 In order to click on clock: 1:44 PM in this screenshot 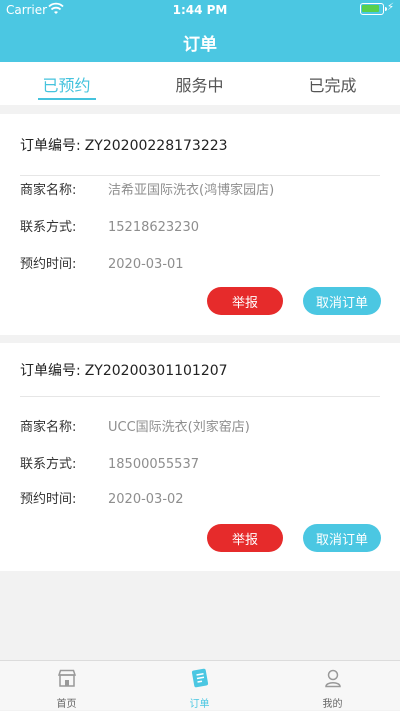, I will do `click(200, 10)`.